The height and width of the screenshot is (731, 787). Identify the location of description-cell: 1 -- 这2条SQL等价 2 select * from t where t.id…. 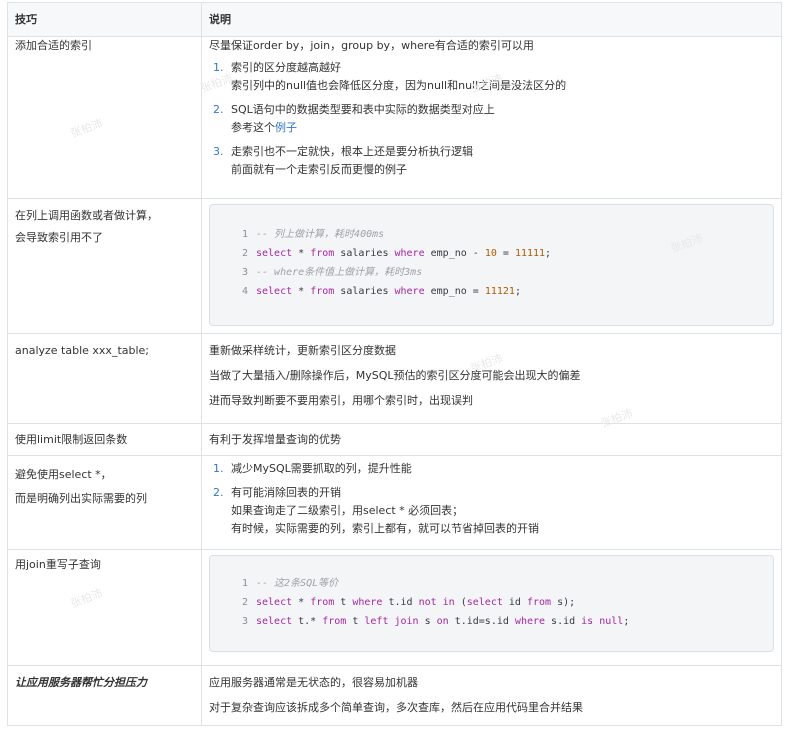
(491, 607).